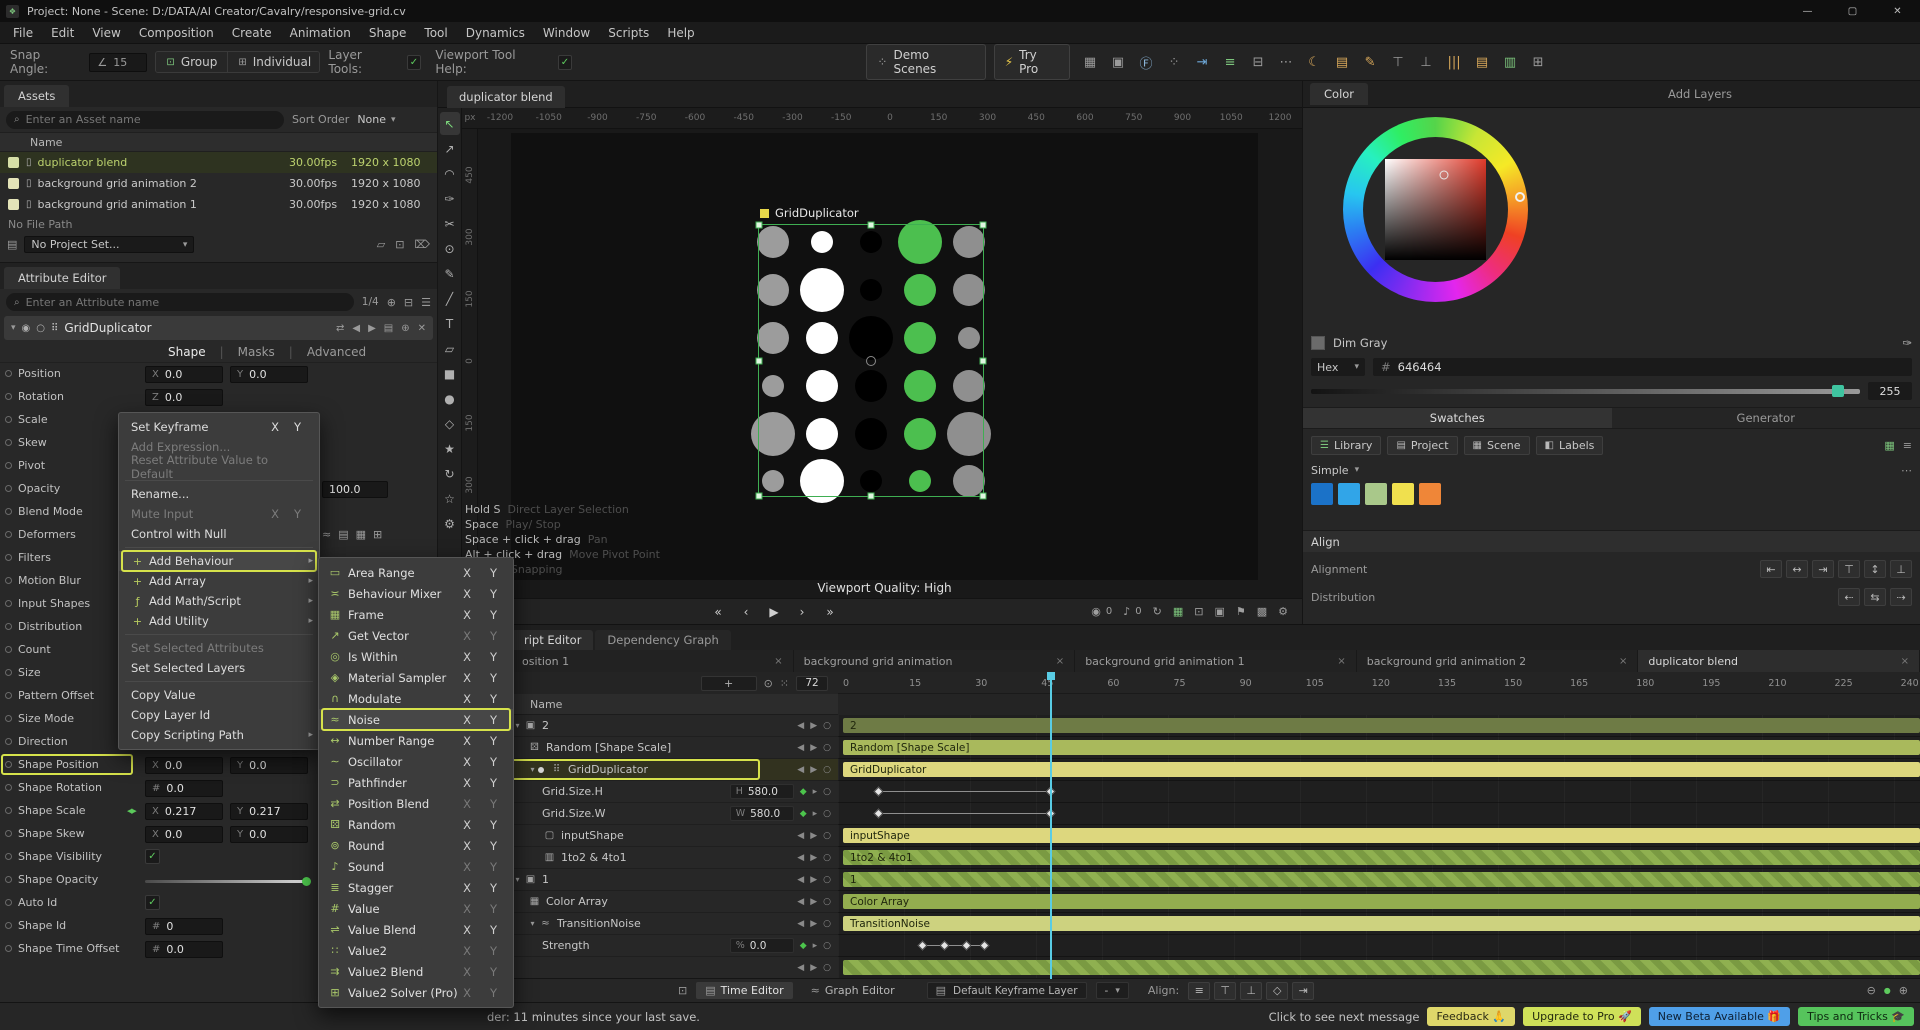 The width and height of the screenshot is (1920, 1030). What do you see at coordinates (1771, 569) in the screenshot?
I see `align-left-icon: ⇤` at bounding box center [1771, 569].